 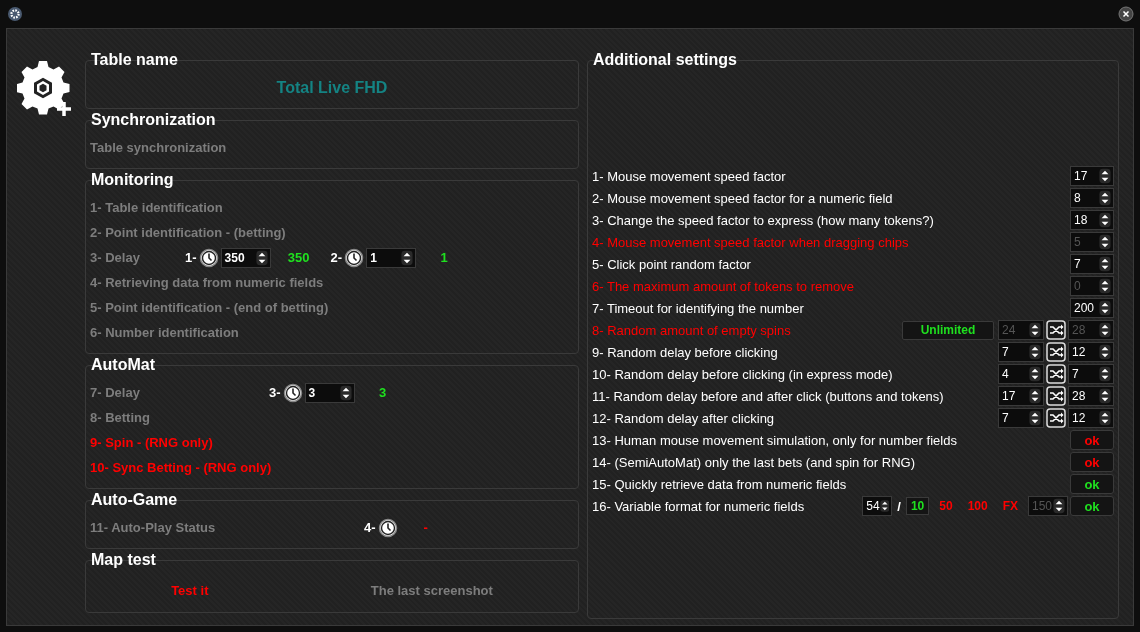 I want to click on option-label: 9- Spin - (RNG only), so click(x=152, y=442).